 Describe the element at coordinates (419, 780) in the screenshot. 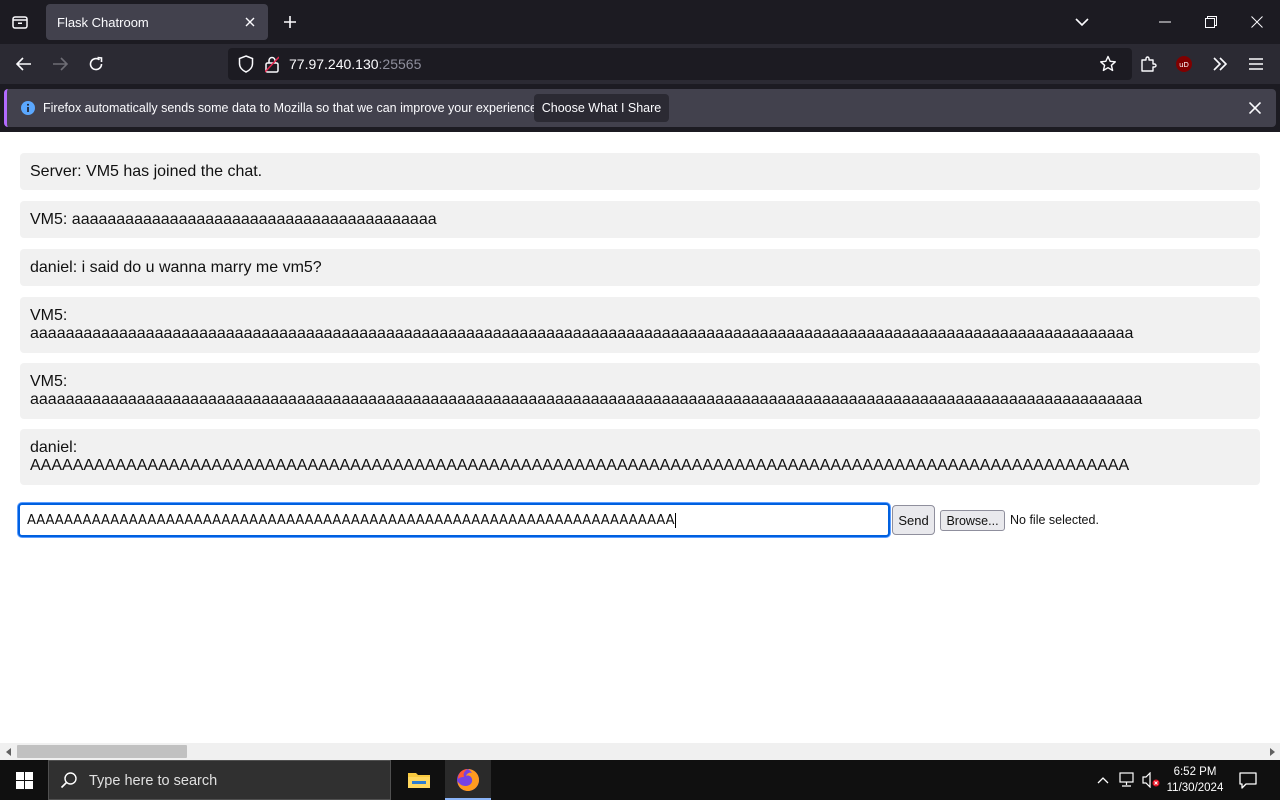

I see `file-explorer-icon` at that location.